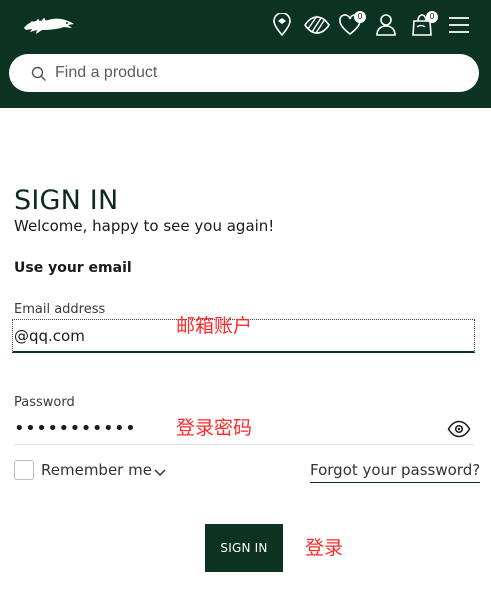 The width and height of the screenshot is (491, 596). Describe the element at coordinates (75, 428) in the screenshot. I see `password-input: •••••••••••` at that location.